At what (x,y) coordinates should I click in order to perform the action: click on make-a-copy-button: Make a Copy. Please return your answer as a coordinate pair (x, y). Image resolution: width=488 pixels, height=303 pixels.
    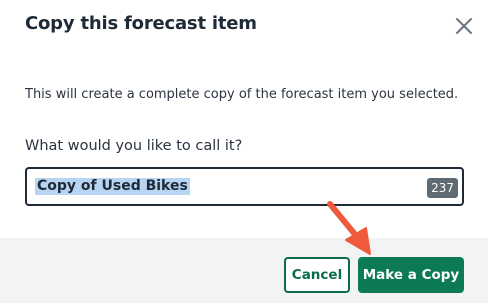
    Looking at the image, I should click on (411, 275).